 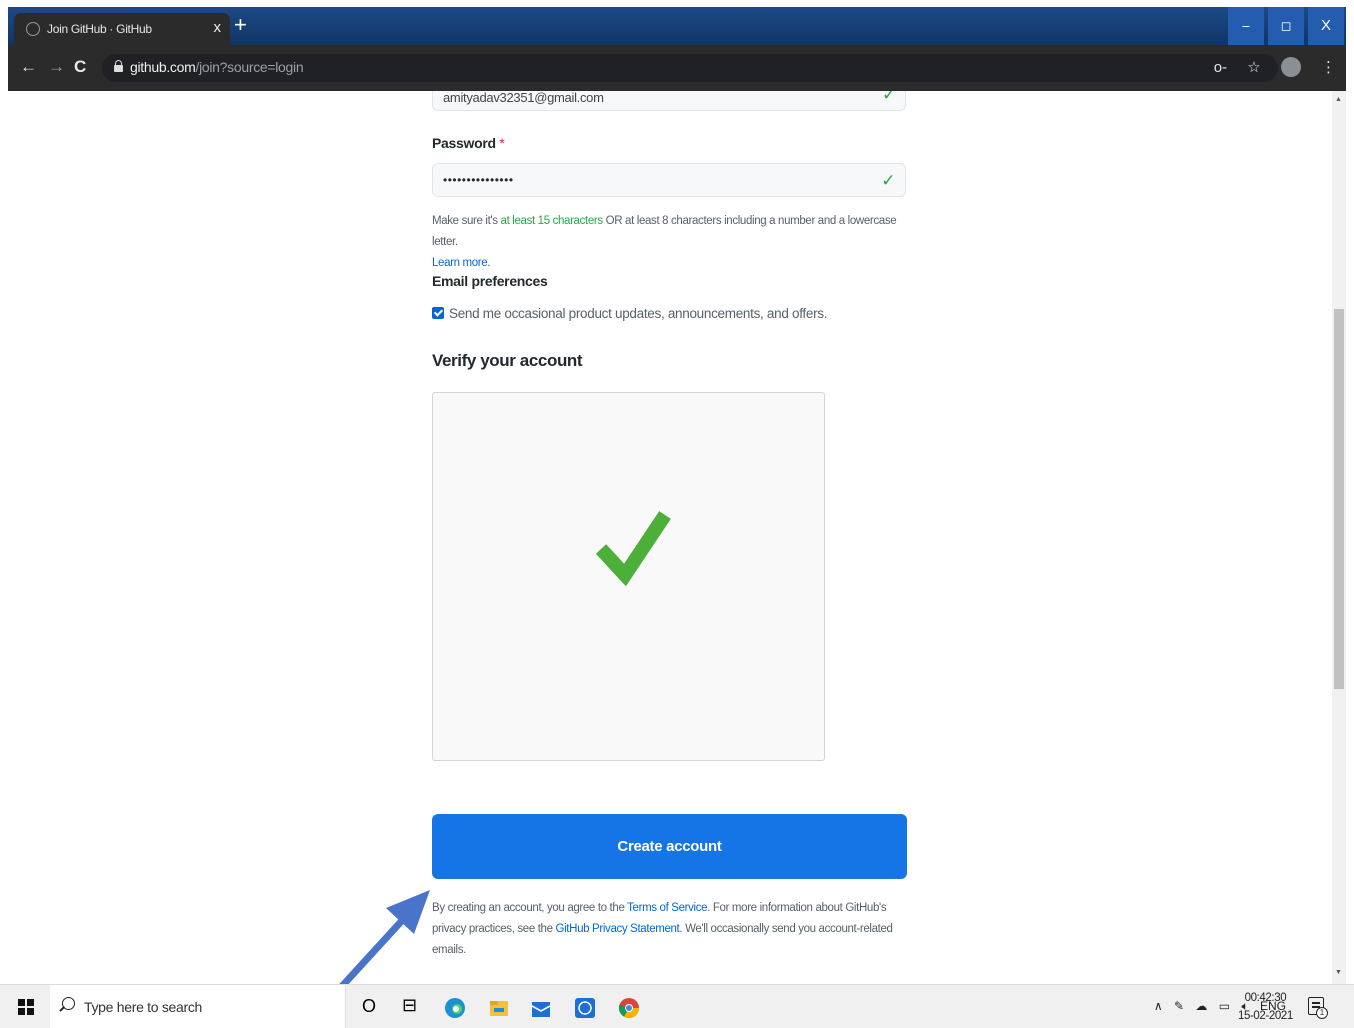 What do you see at coordinates (26, 1007) in the screenshot?
I see `windows-start-icon` at bounding box center [26, 1007].